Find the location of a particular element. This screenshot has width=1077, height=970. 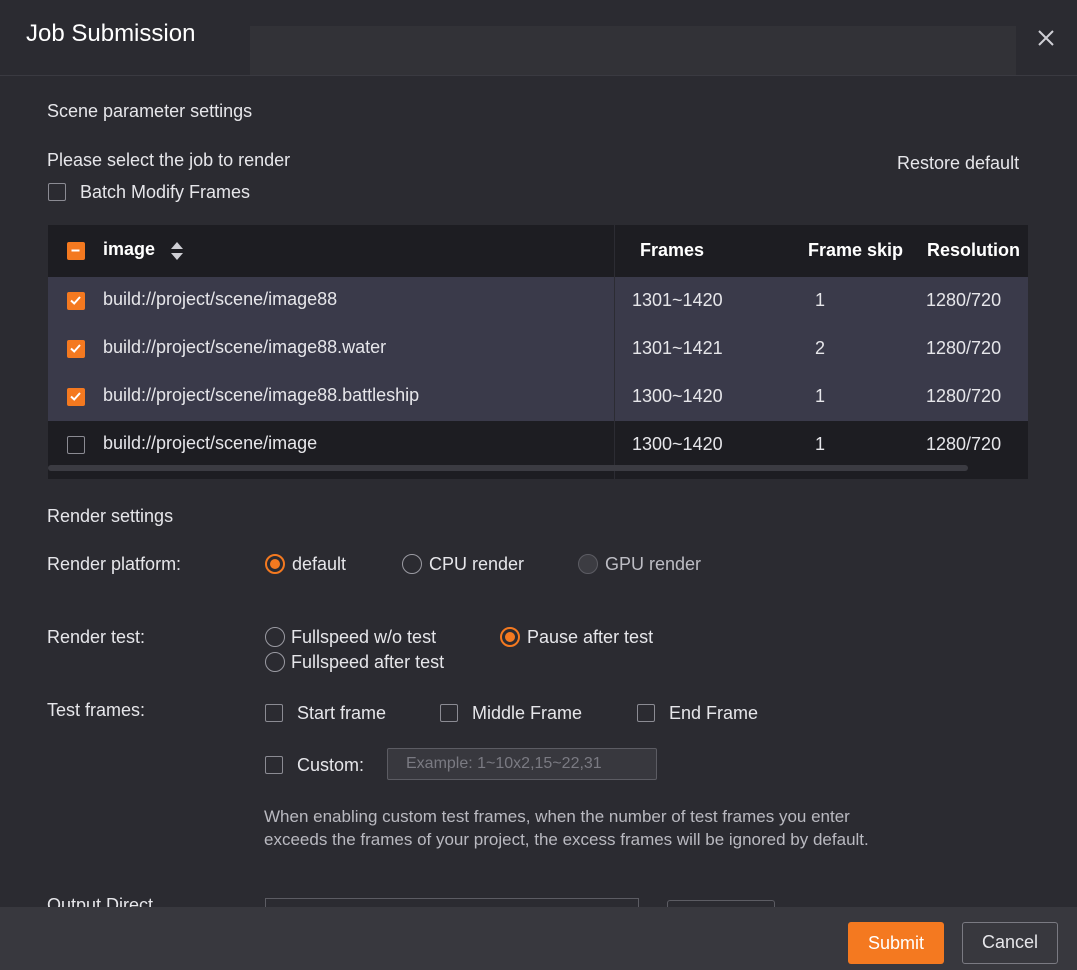

column-header-frame-skip: Frame skip is located at coordinates (856, 250).